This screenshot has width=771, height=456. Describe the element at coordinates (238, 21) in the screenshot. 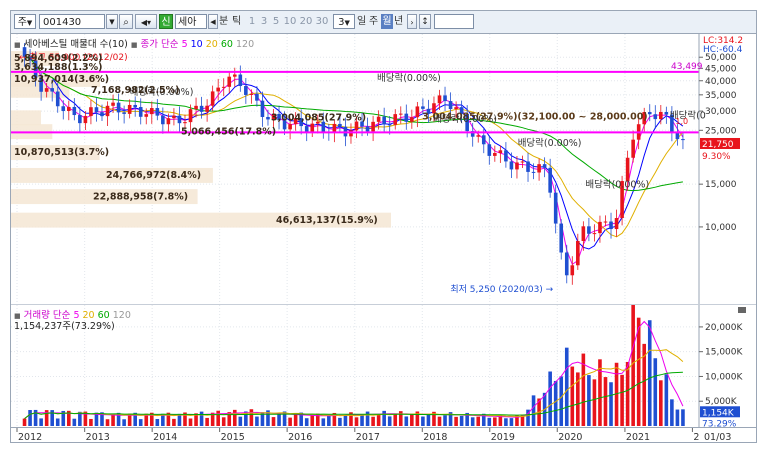

I see `tick-tab: 틱` at that location.